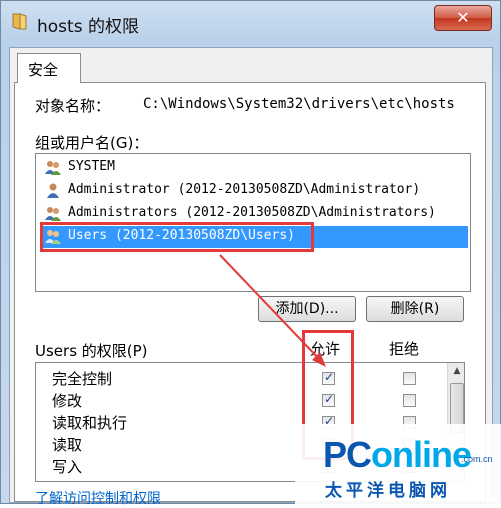 Image resolution: width=501 pixels, height=508 pixels. What do you see at coordinates (404, 349) in the screenshot?
I see `deny-header: 拒绝` at bounding box center [404, 349].